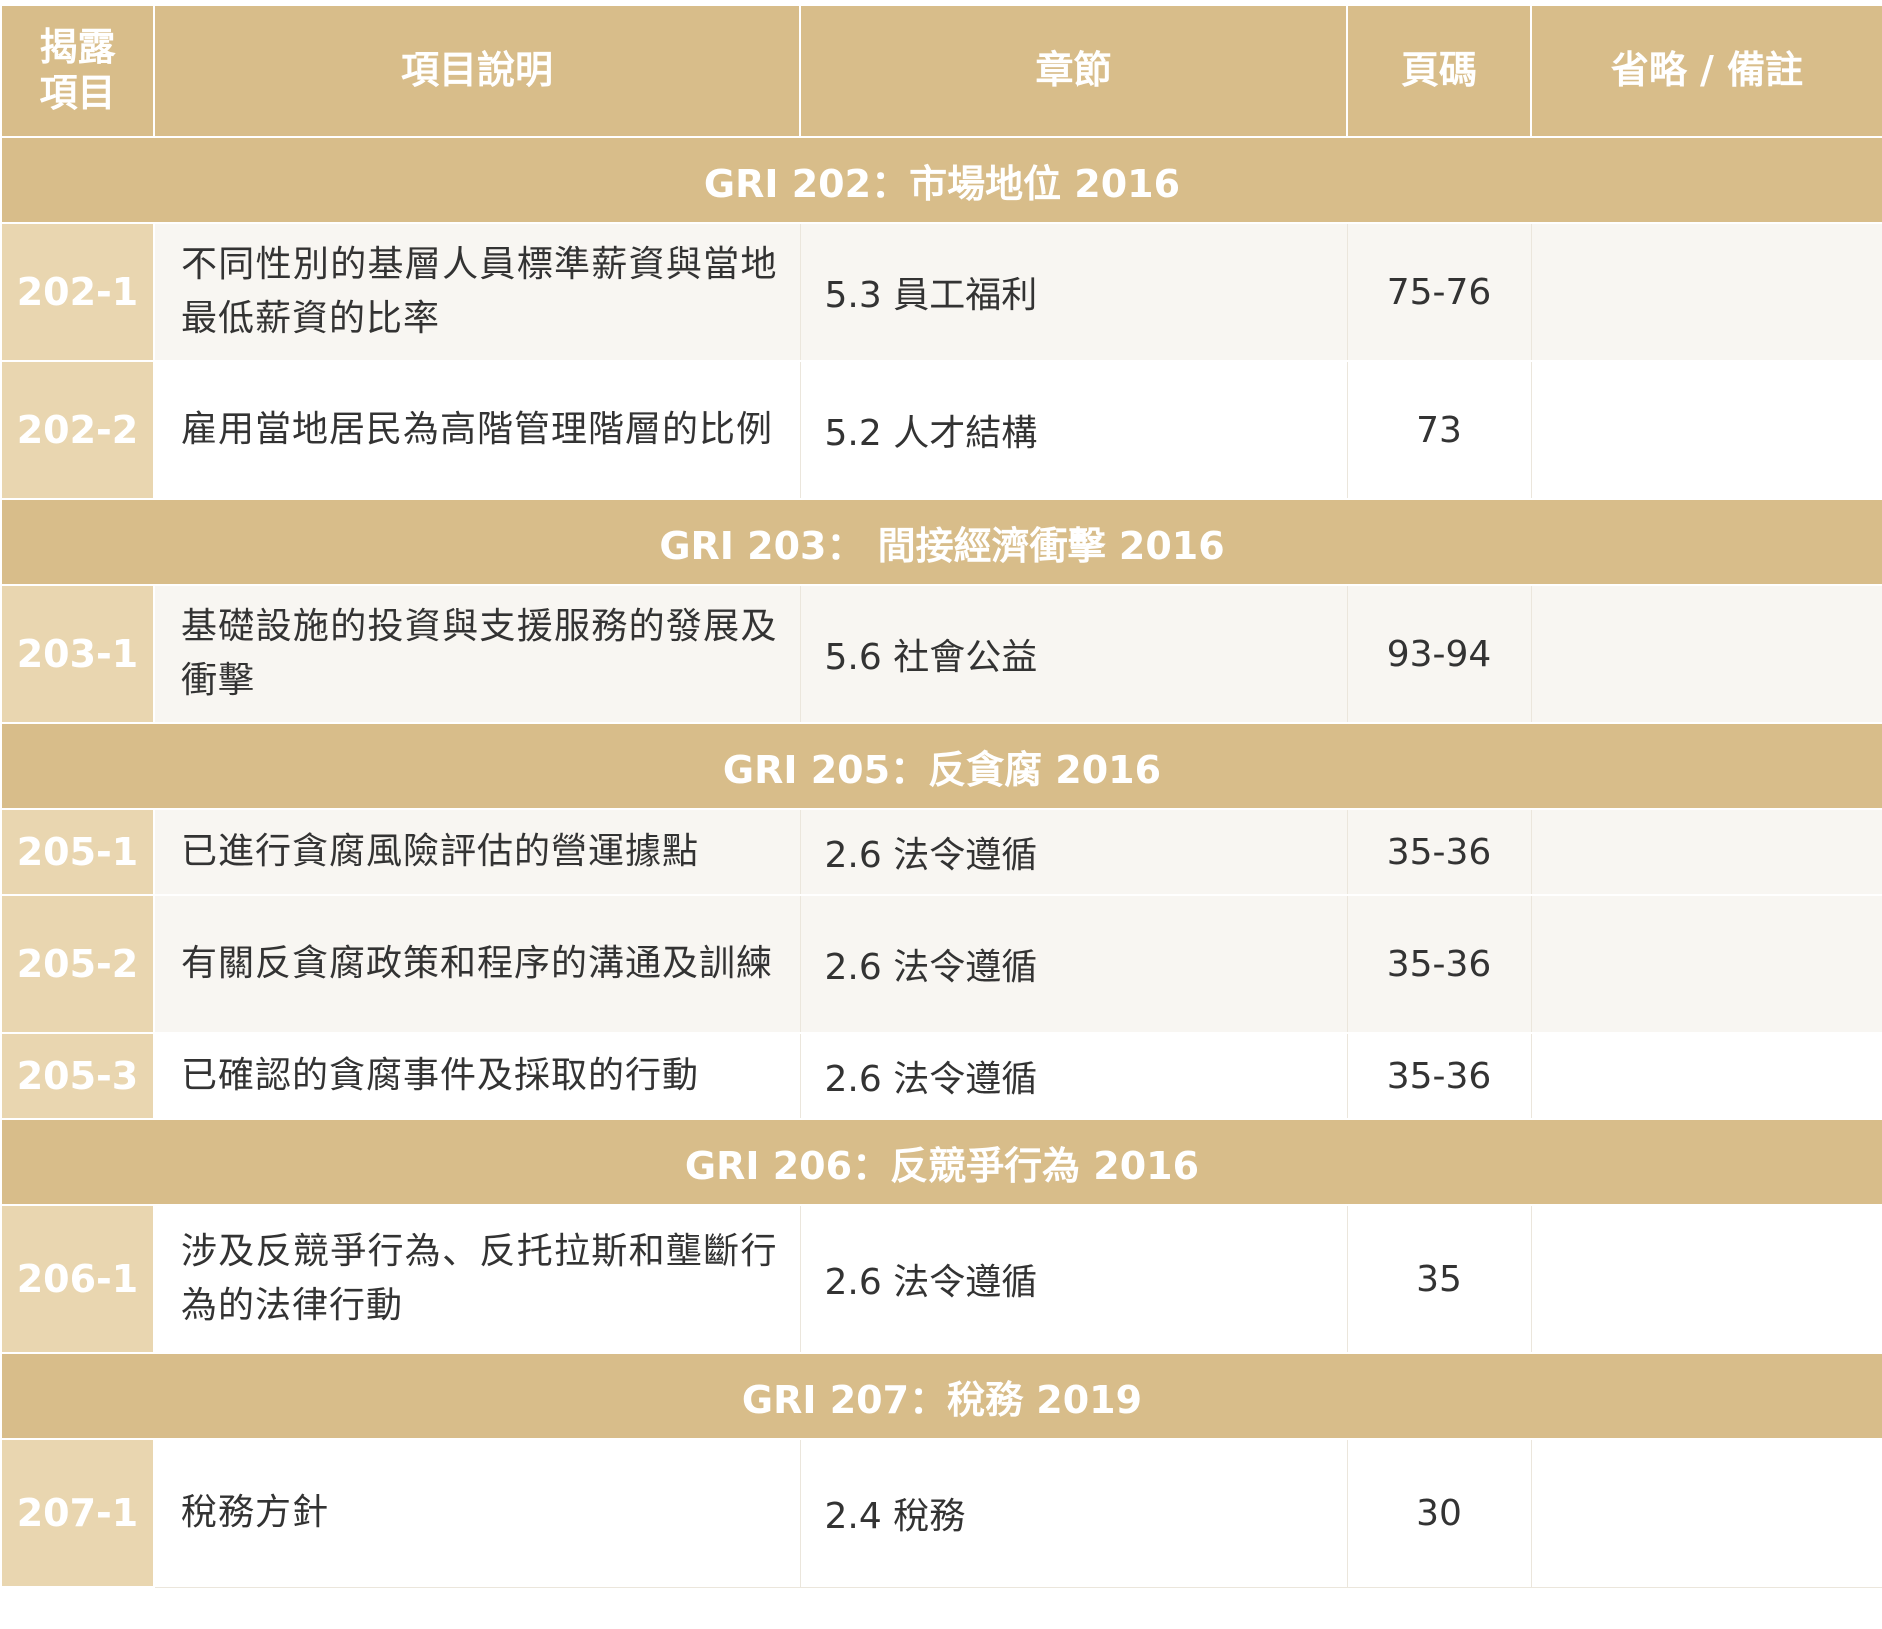 This screenshot has width=1882, height=1629. Describe the element at coordinates (77, 964) in the screenshot. I see `disclosure-code: 205-2` at that location.